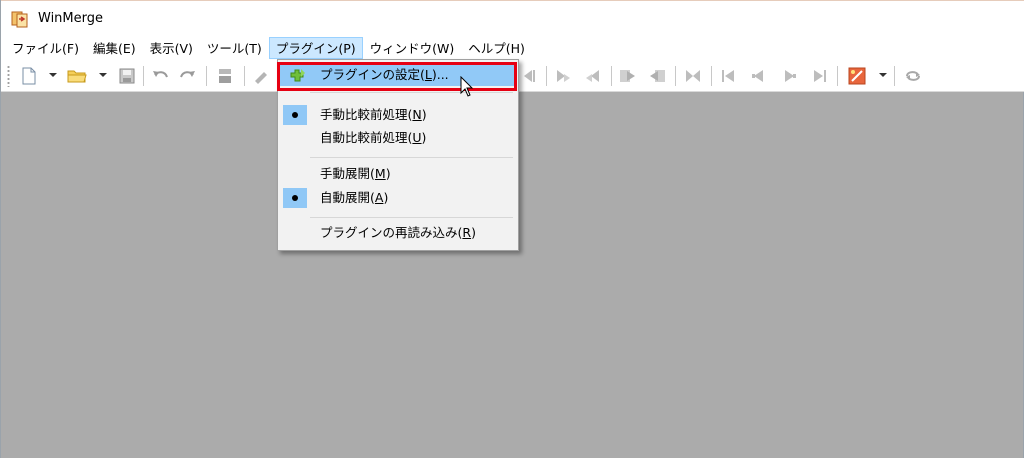 This screenshot has width=1024, height=458. I want to click on undo-icon, so click(161, 76).